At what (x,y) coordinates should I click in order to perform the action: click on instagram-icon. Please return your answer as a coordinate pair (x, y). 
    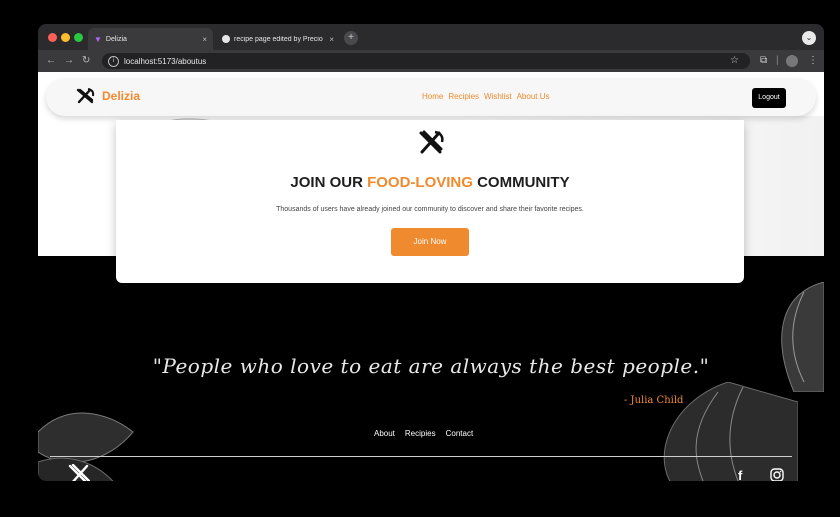
    Looking at the image, I should click on (777, 474).